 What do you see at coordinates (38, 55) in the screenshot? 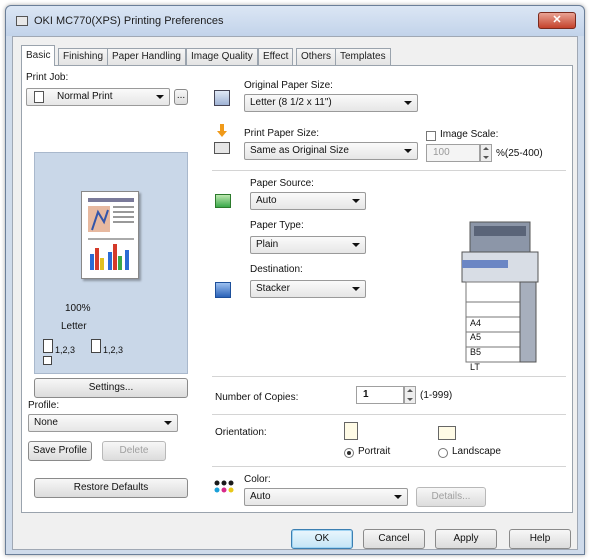
I see `tab-basic: Basic` at bounding box center [38, 55].